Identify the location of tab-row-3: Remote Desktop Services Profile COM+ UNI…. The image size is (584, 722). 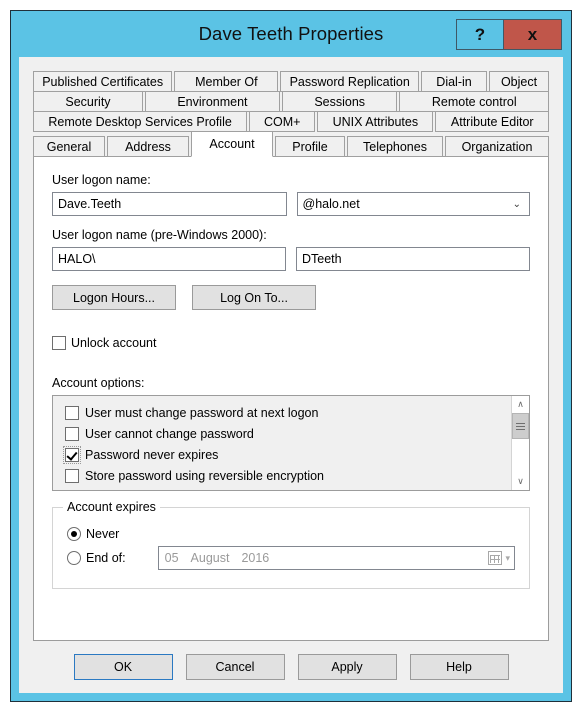
(291, 121).